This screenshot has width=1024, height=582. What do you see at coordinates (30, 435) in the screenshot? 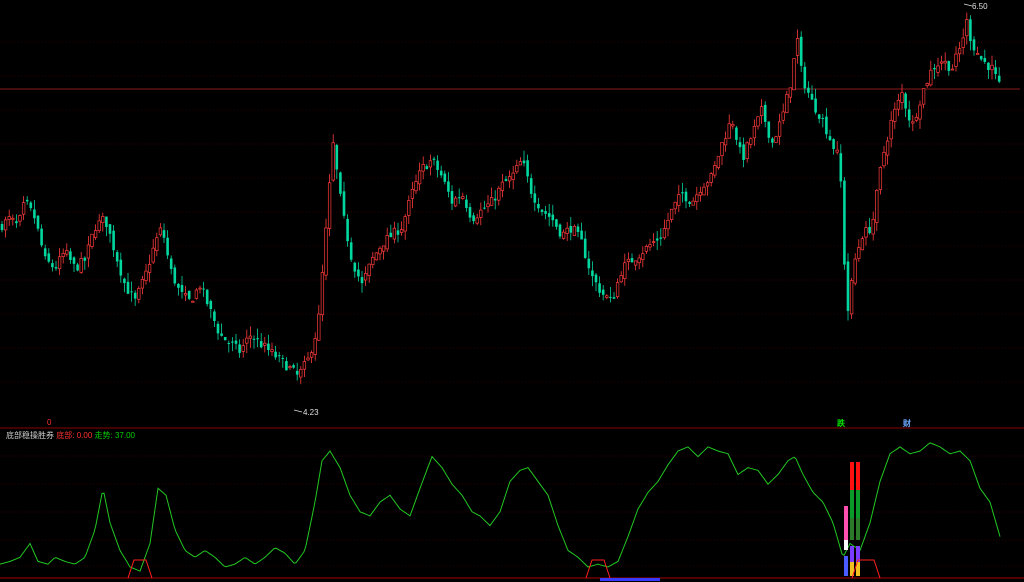
I see `indicator-name: 底部稳操胜券` at bounding box center [30, 435].